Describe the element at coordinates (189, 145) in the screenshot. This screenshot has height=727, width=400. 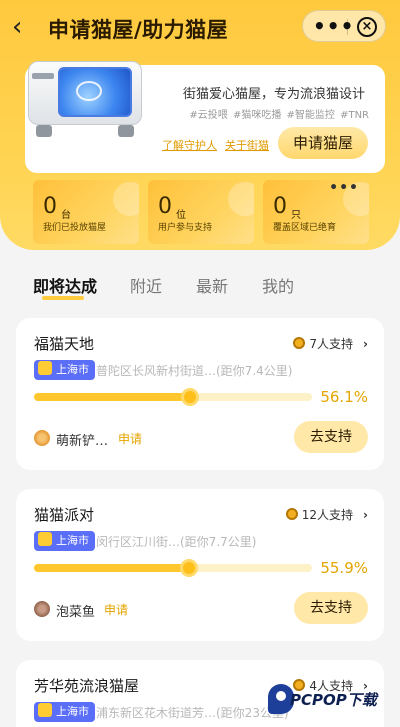
I see `guardian-link: 了解守护人` at that location.